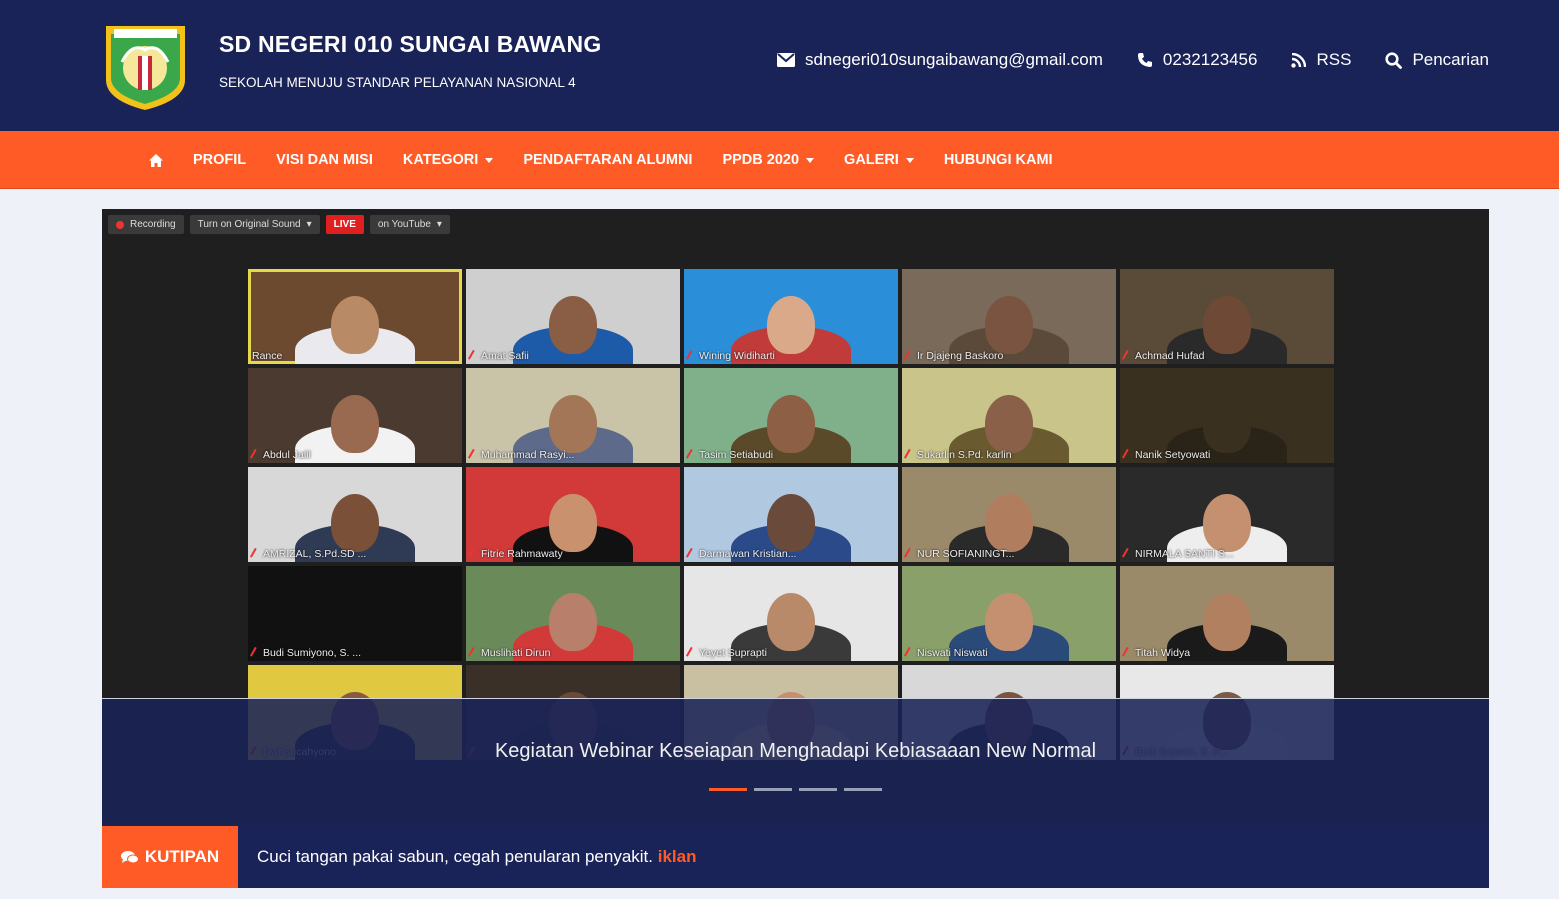  What do you see at coordinates (355, 415) in the screenshot?
I see `participant-tile: Abdul Jalil` at bounding box center [355, 415].